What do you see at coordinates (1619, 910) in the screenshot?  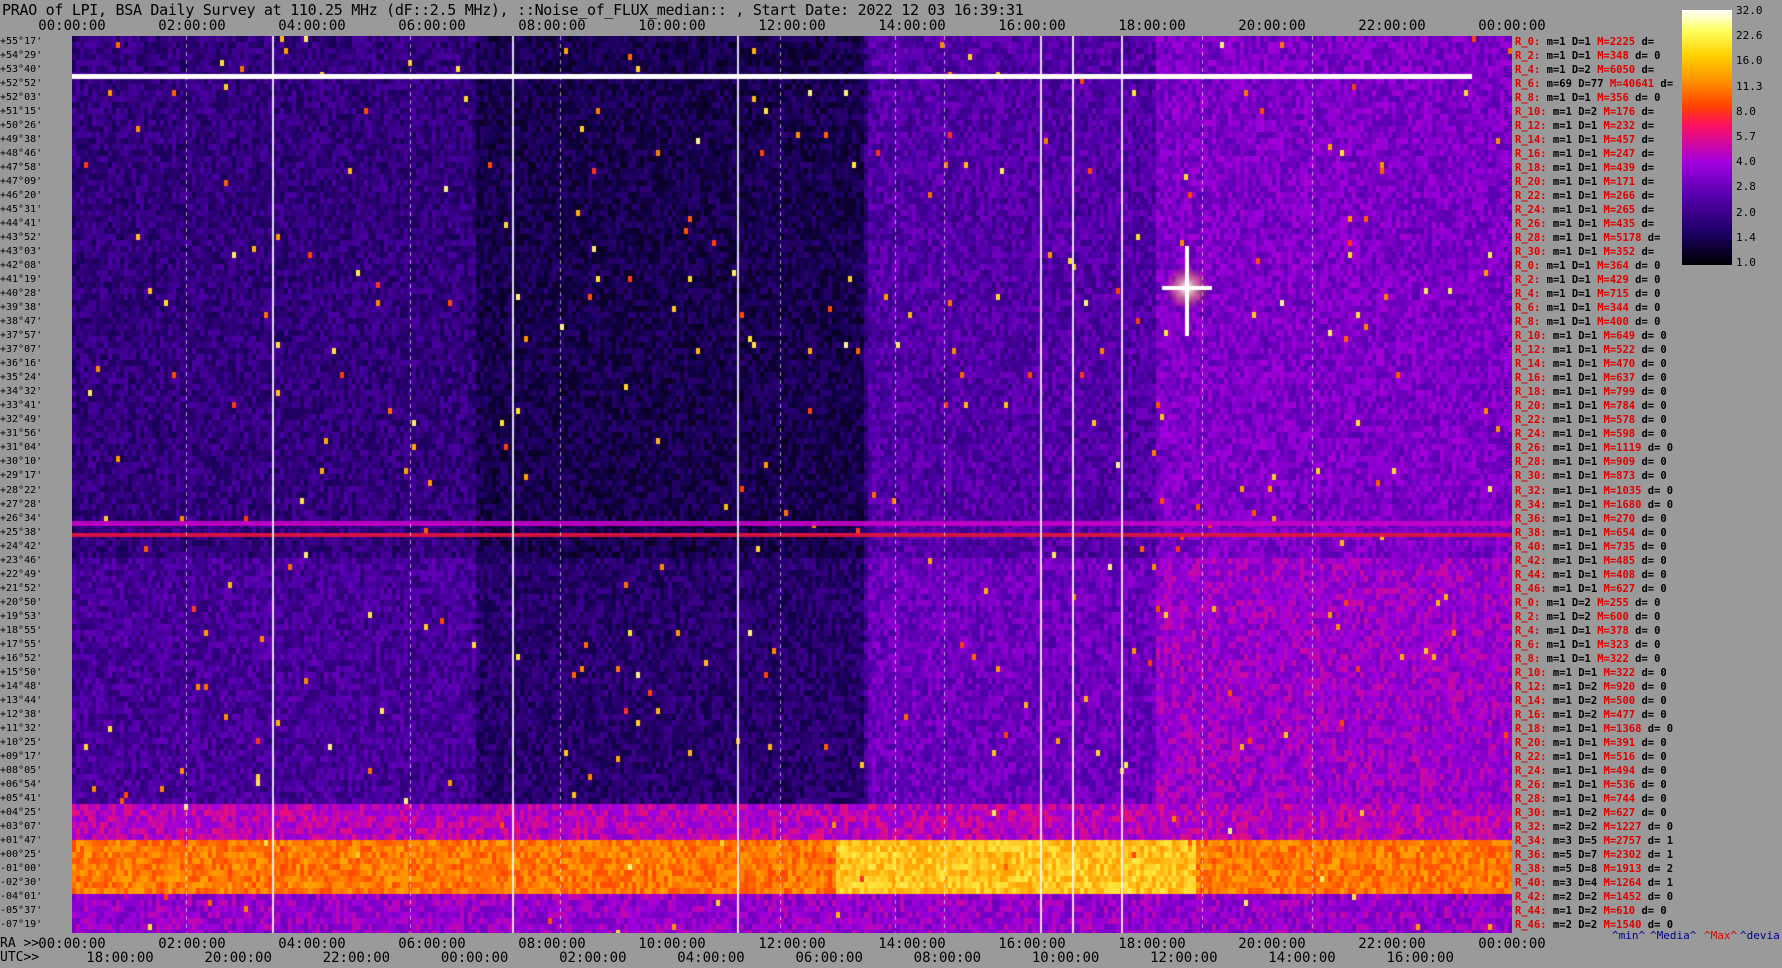 I see `stat-row-max: M=610` at bounding box center [1619, 910].